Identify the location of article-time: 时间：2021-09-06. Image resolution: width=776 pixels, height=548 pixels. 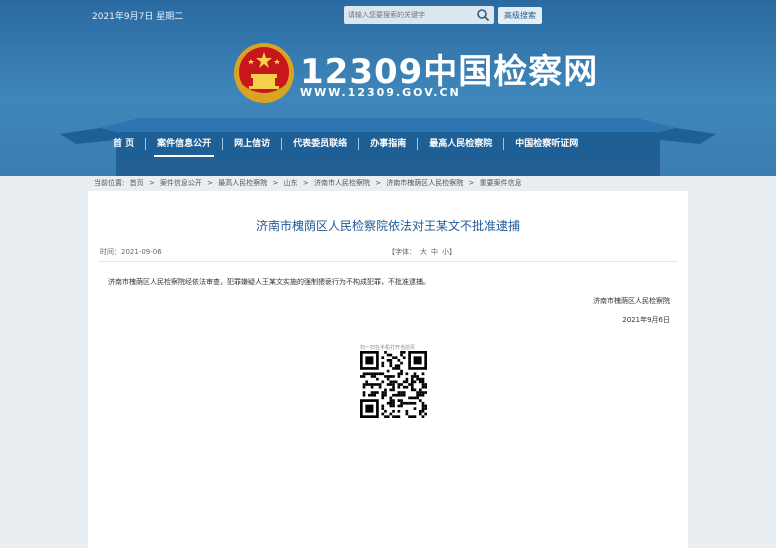
(131, 252).